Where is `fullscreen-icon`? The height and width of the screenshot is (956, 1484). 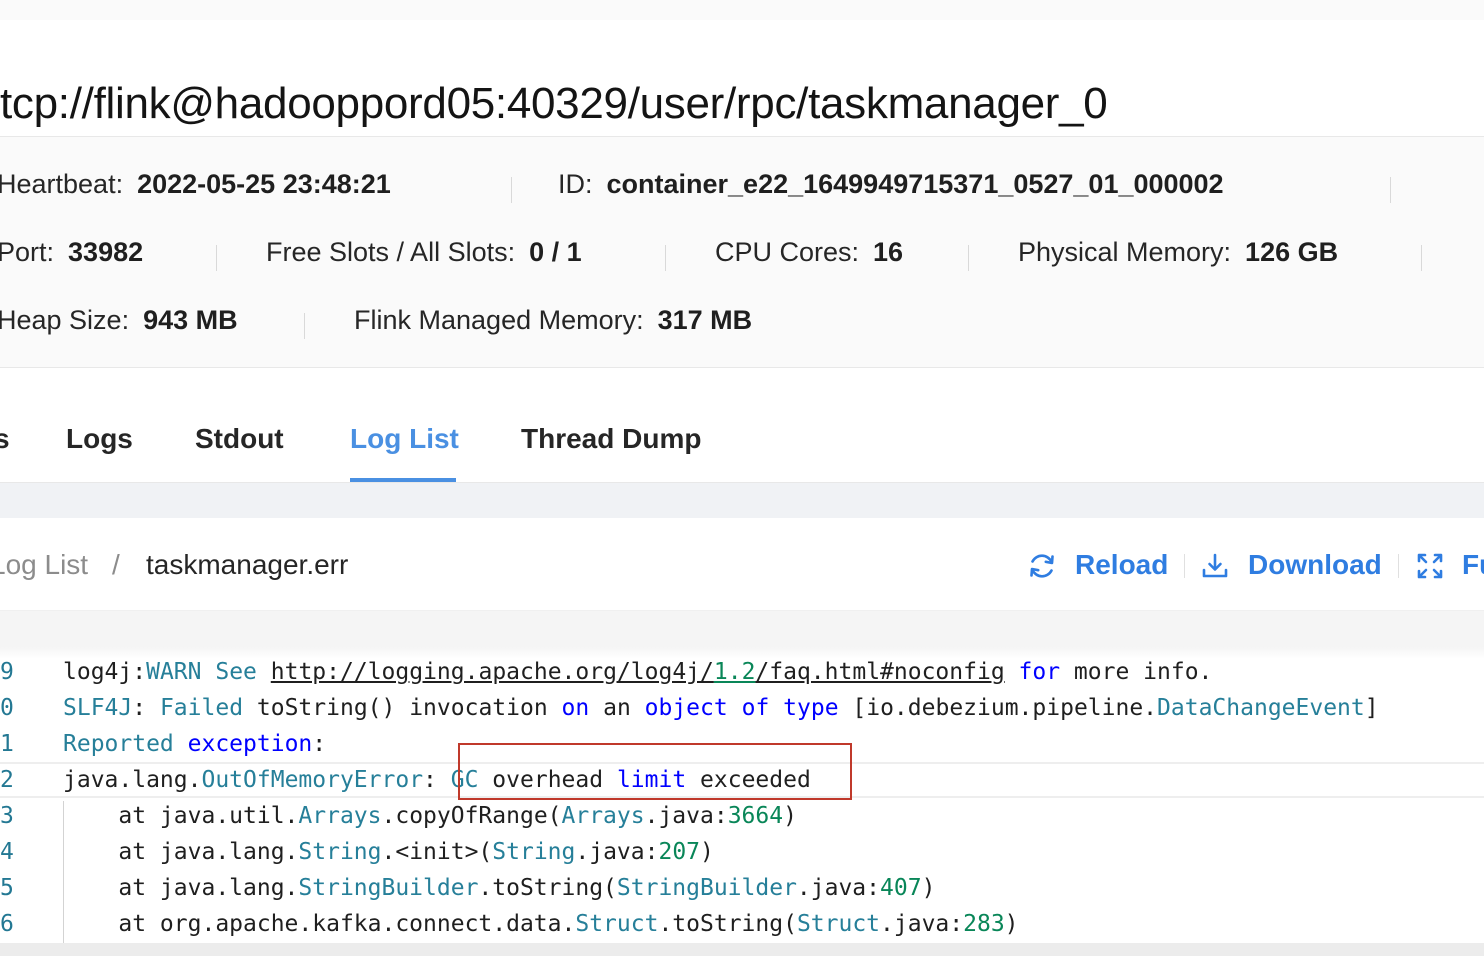 fullscreen-icon is located at coordinates (1430, 566).